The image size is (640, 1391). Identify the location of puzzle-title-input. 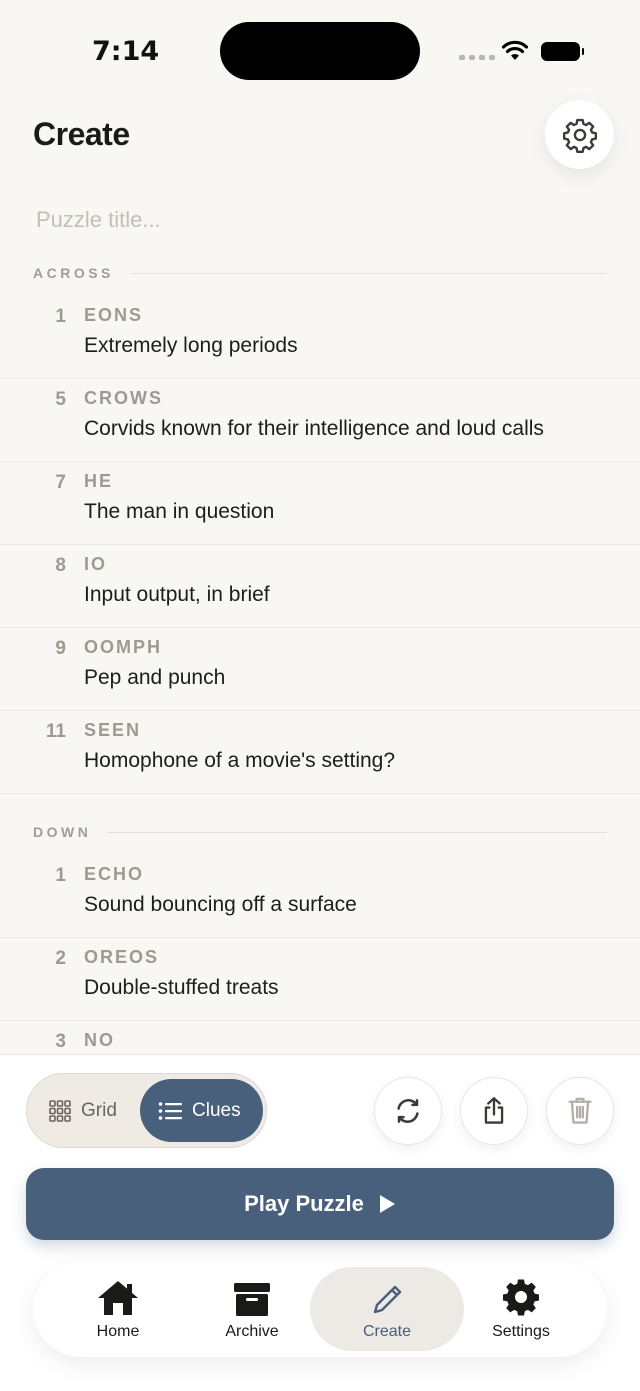
(316, 220).